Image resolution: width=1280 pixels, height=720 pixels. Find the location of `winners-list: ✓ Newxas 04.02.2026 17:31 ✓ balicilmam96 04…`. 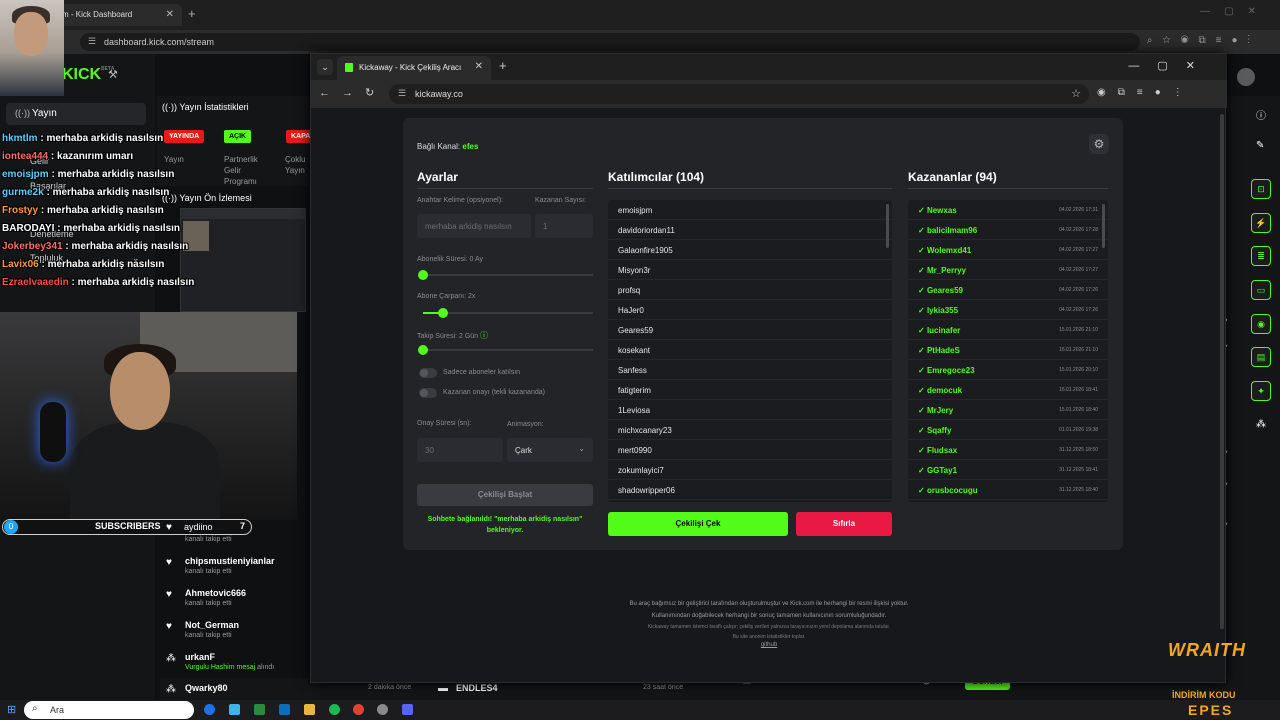

winners-list: ✓ Newxas 04.02.2026 17:31 ✓ balicilmam96 04… is located at coordinates (1008, 351).